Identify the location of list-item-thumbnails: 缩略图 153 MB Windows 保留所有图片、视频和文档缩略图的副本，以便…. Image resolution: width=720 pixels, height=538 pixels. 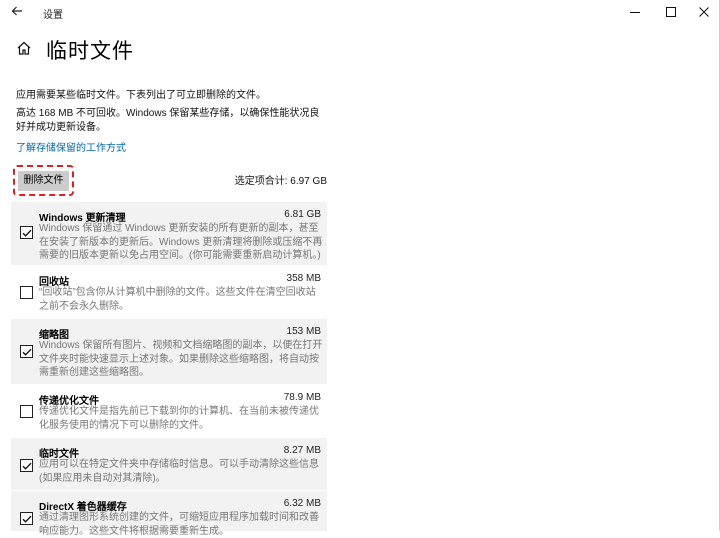
(169, 351).